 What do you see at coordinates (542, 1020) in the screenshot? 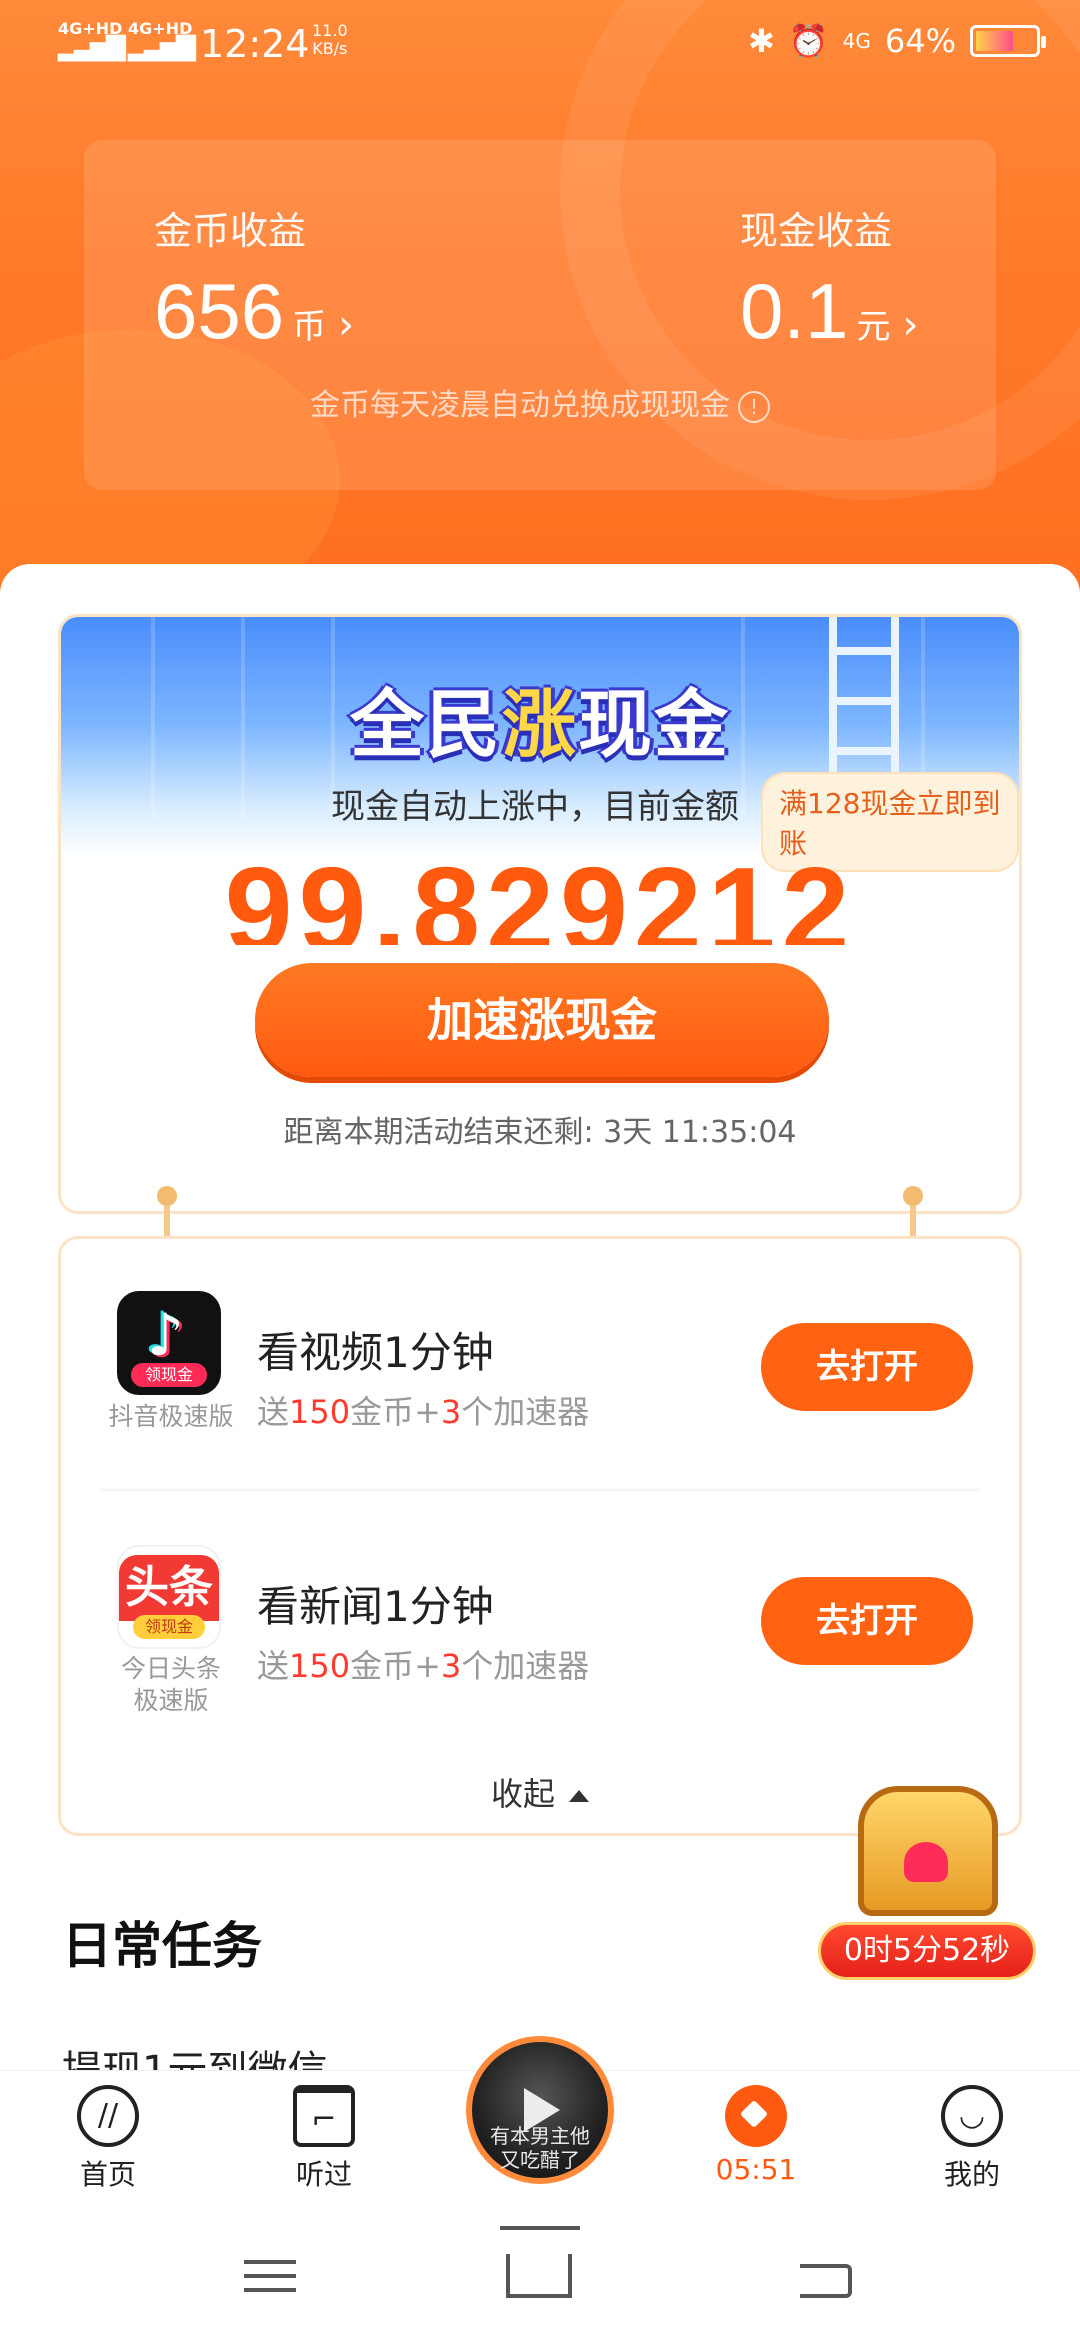
I see `boost-cash-button: 加速涨现金` at bounding box center [542, 1020].